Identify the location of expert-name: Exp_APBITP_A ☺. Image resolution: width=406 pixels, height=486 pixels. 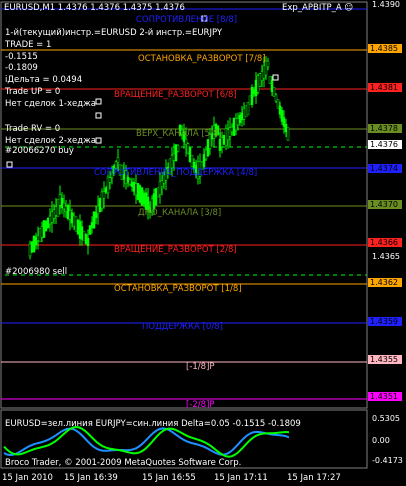
(317, 8).